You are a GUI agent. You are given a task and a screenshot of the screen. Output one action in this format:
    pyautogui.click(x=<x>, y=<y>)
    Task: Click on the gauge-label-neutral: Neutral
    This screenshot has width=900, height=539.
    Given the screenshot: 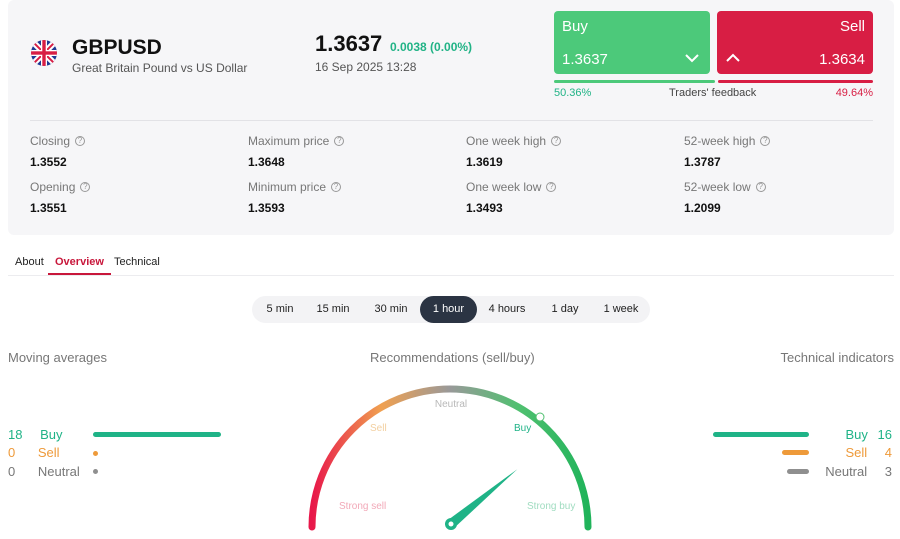 What is the action you would take?
    pyautogui.click(x=451, y=404)
    